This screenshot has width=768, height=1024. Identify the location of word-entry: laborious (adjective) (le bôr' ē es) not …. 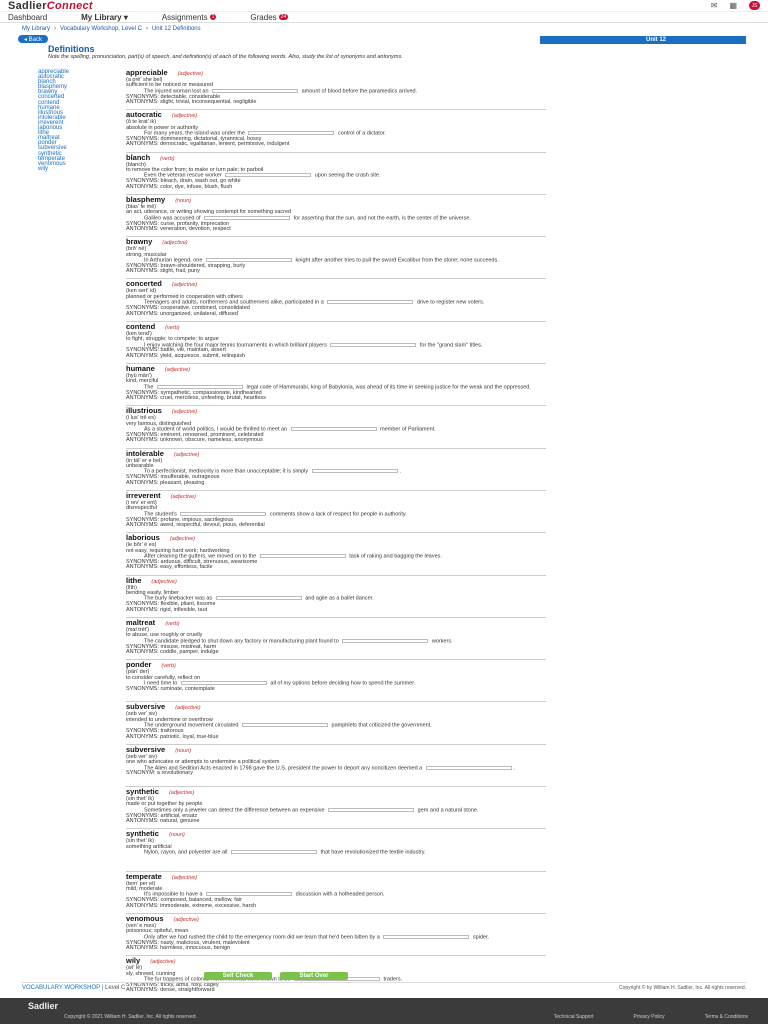
(336, 554).